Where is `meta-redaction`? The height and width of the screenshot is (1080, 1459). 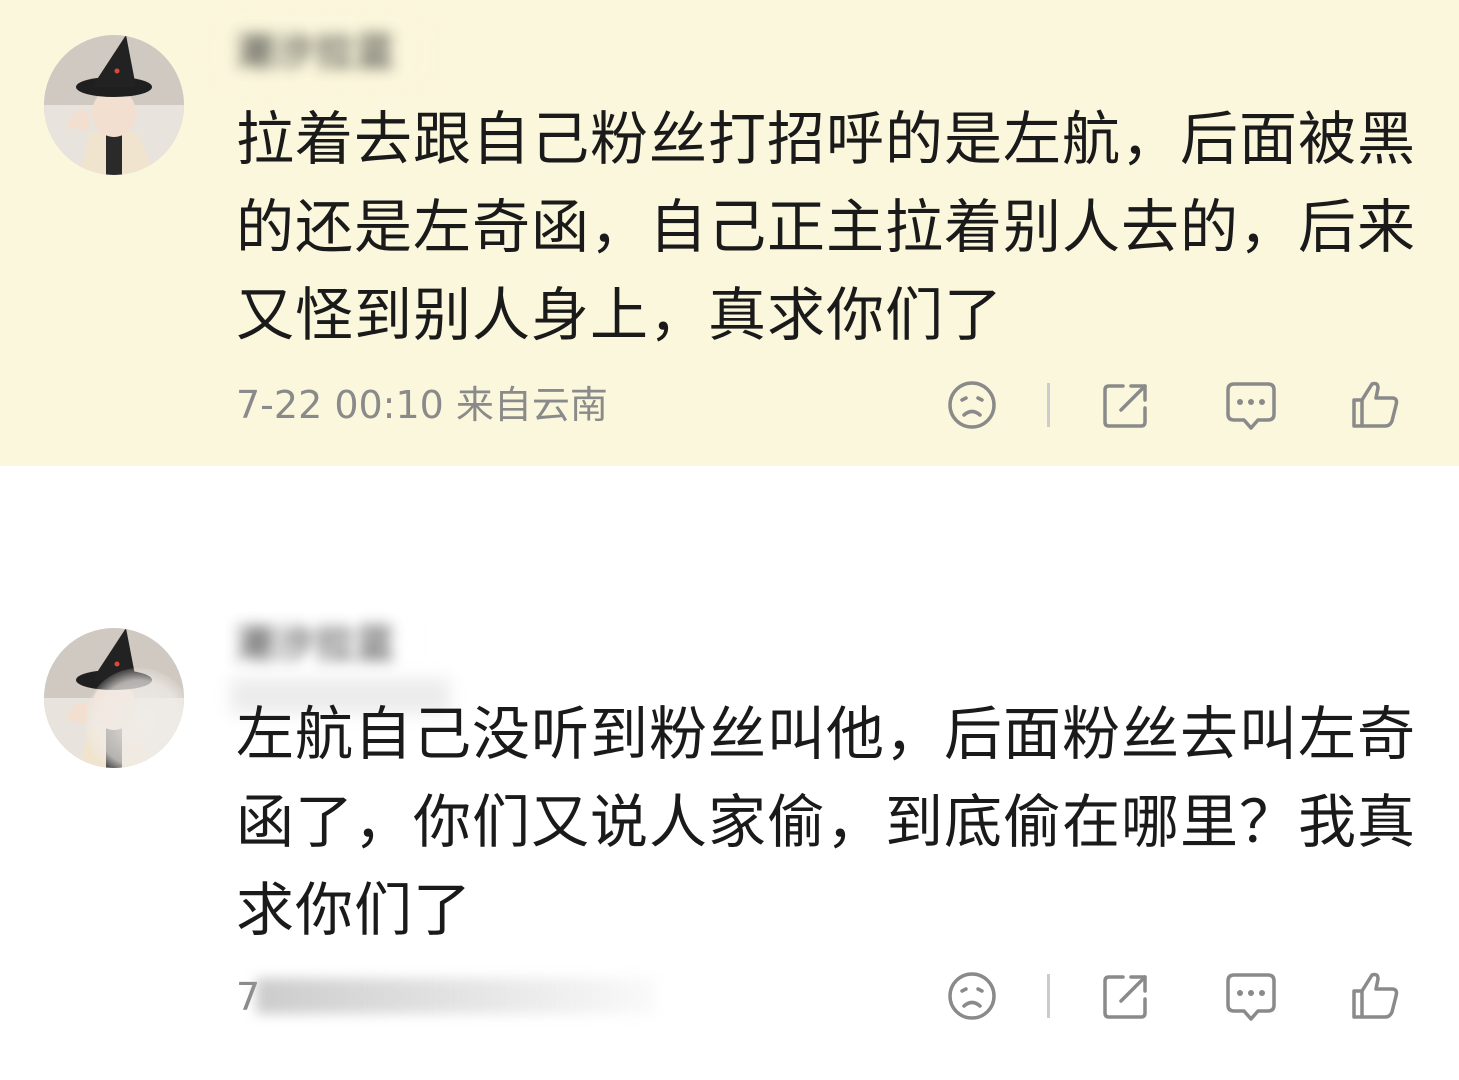
meta-redaction is located at coordinates (456, 996).